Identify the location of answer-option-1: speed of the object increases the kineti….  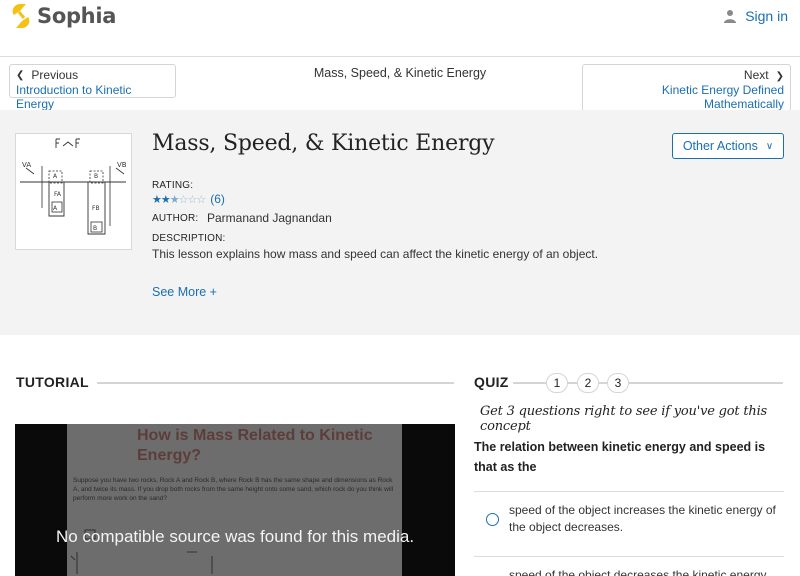
(629, 522).